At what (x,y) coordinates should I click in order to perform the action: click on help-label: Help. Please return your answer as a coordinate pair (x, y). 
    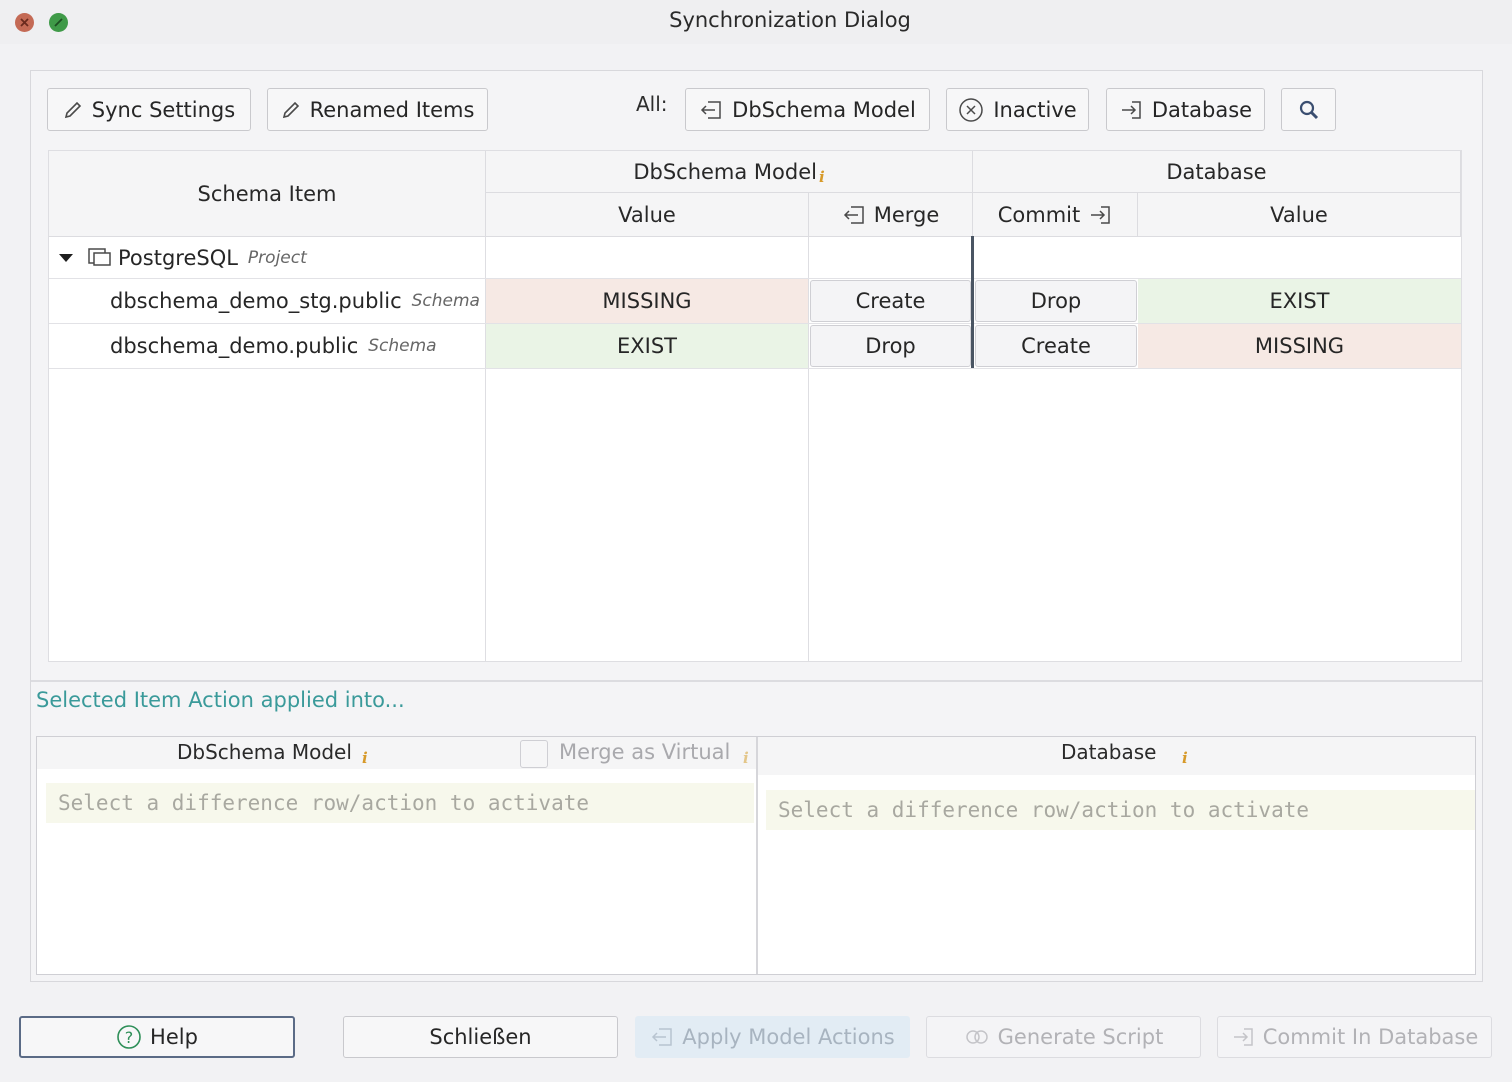
    Looking at the image, I should click on (174, 1037).